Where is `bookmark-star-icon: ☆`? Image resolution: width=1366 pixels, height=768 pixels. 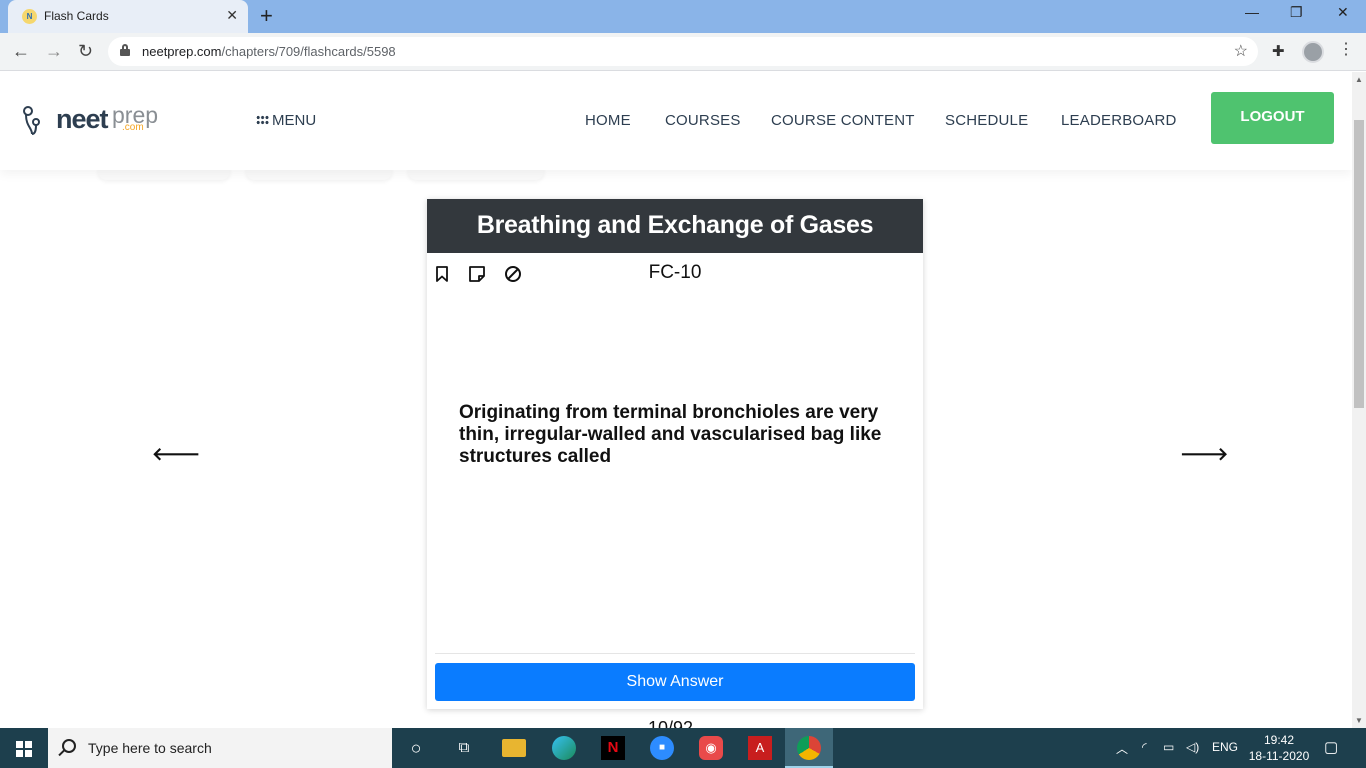 bookmark-star-icon: ☆ is located at coordinates (1241, 51).